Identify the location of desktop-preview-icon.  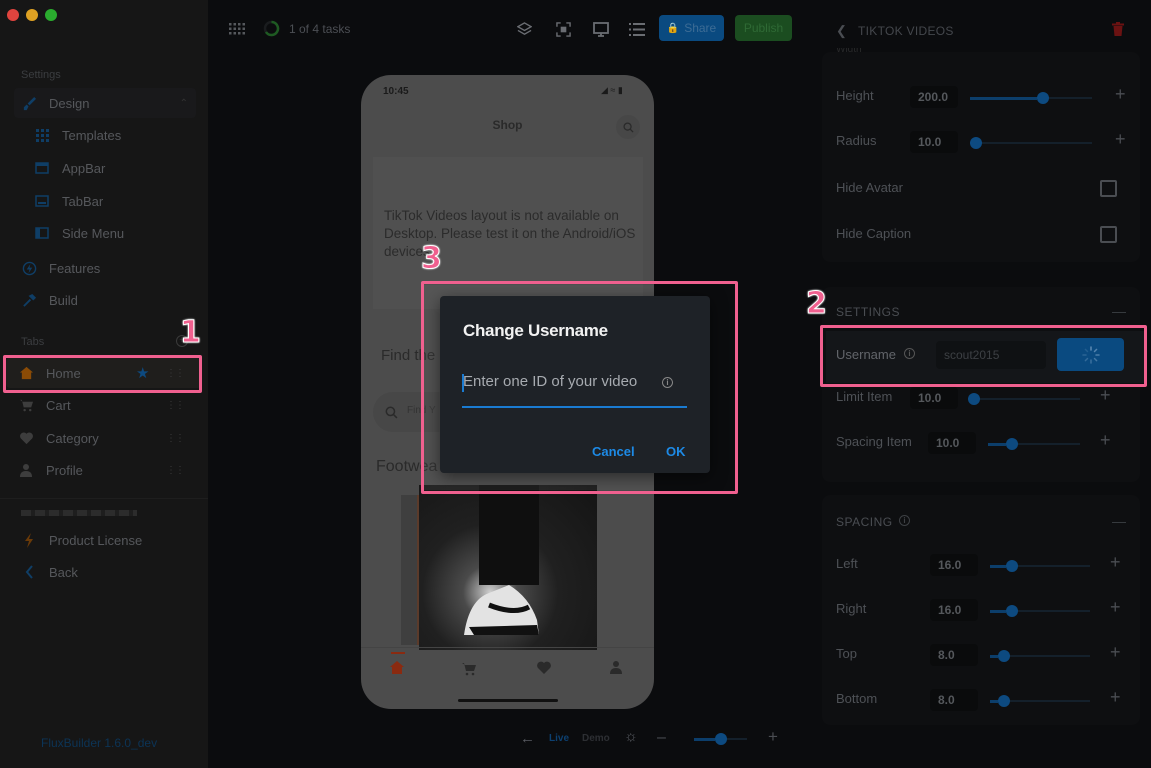
(601, 29).